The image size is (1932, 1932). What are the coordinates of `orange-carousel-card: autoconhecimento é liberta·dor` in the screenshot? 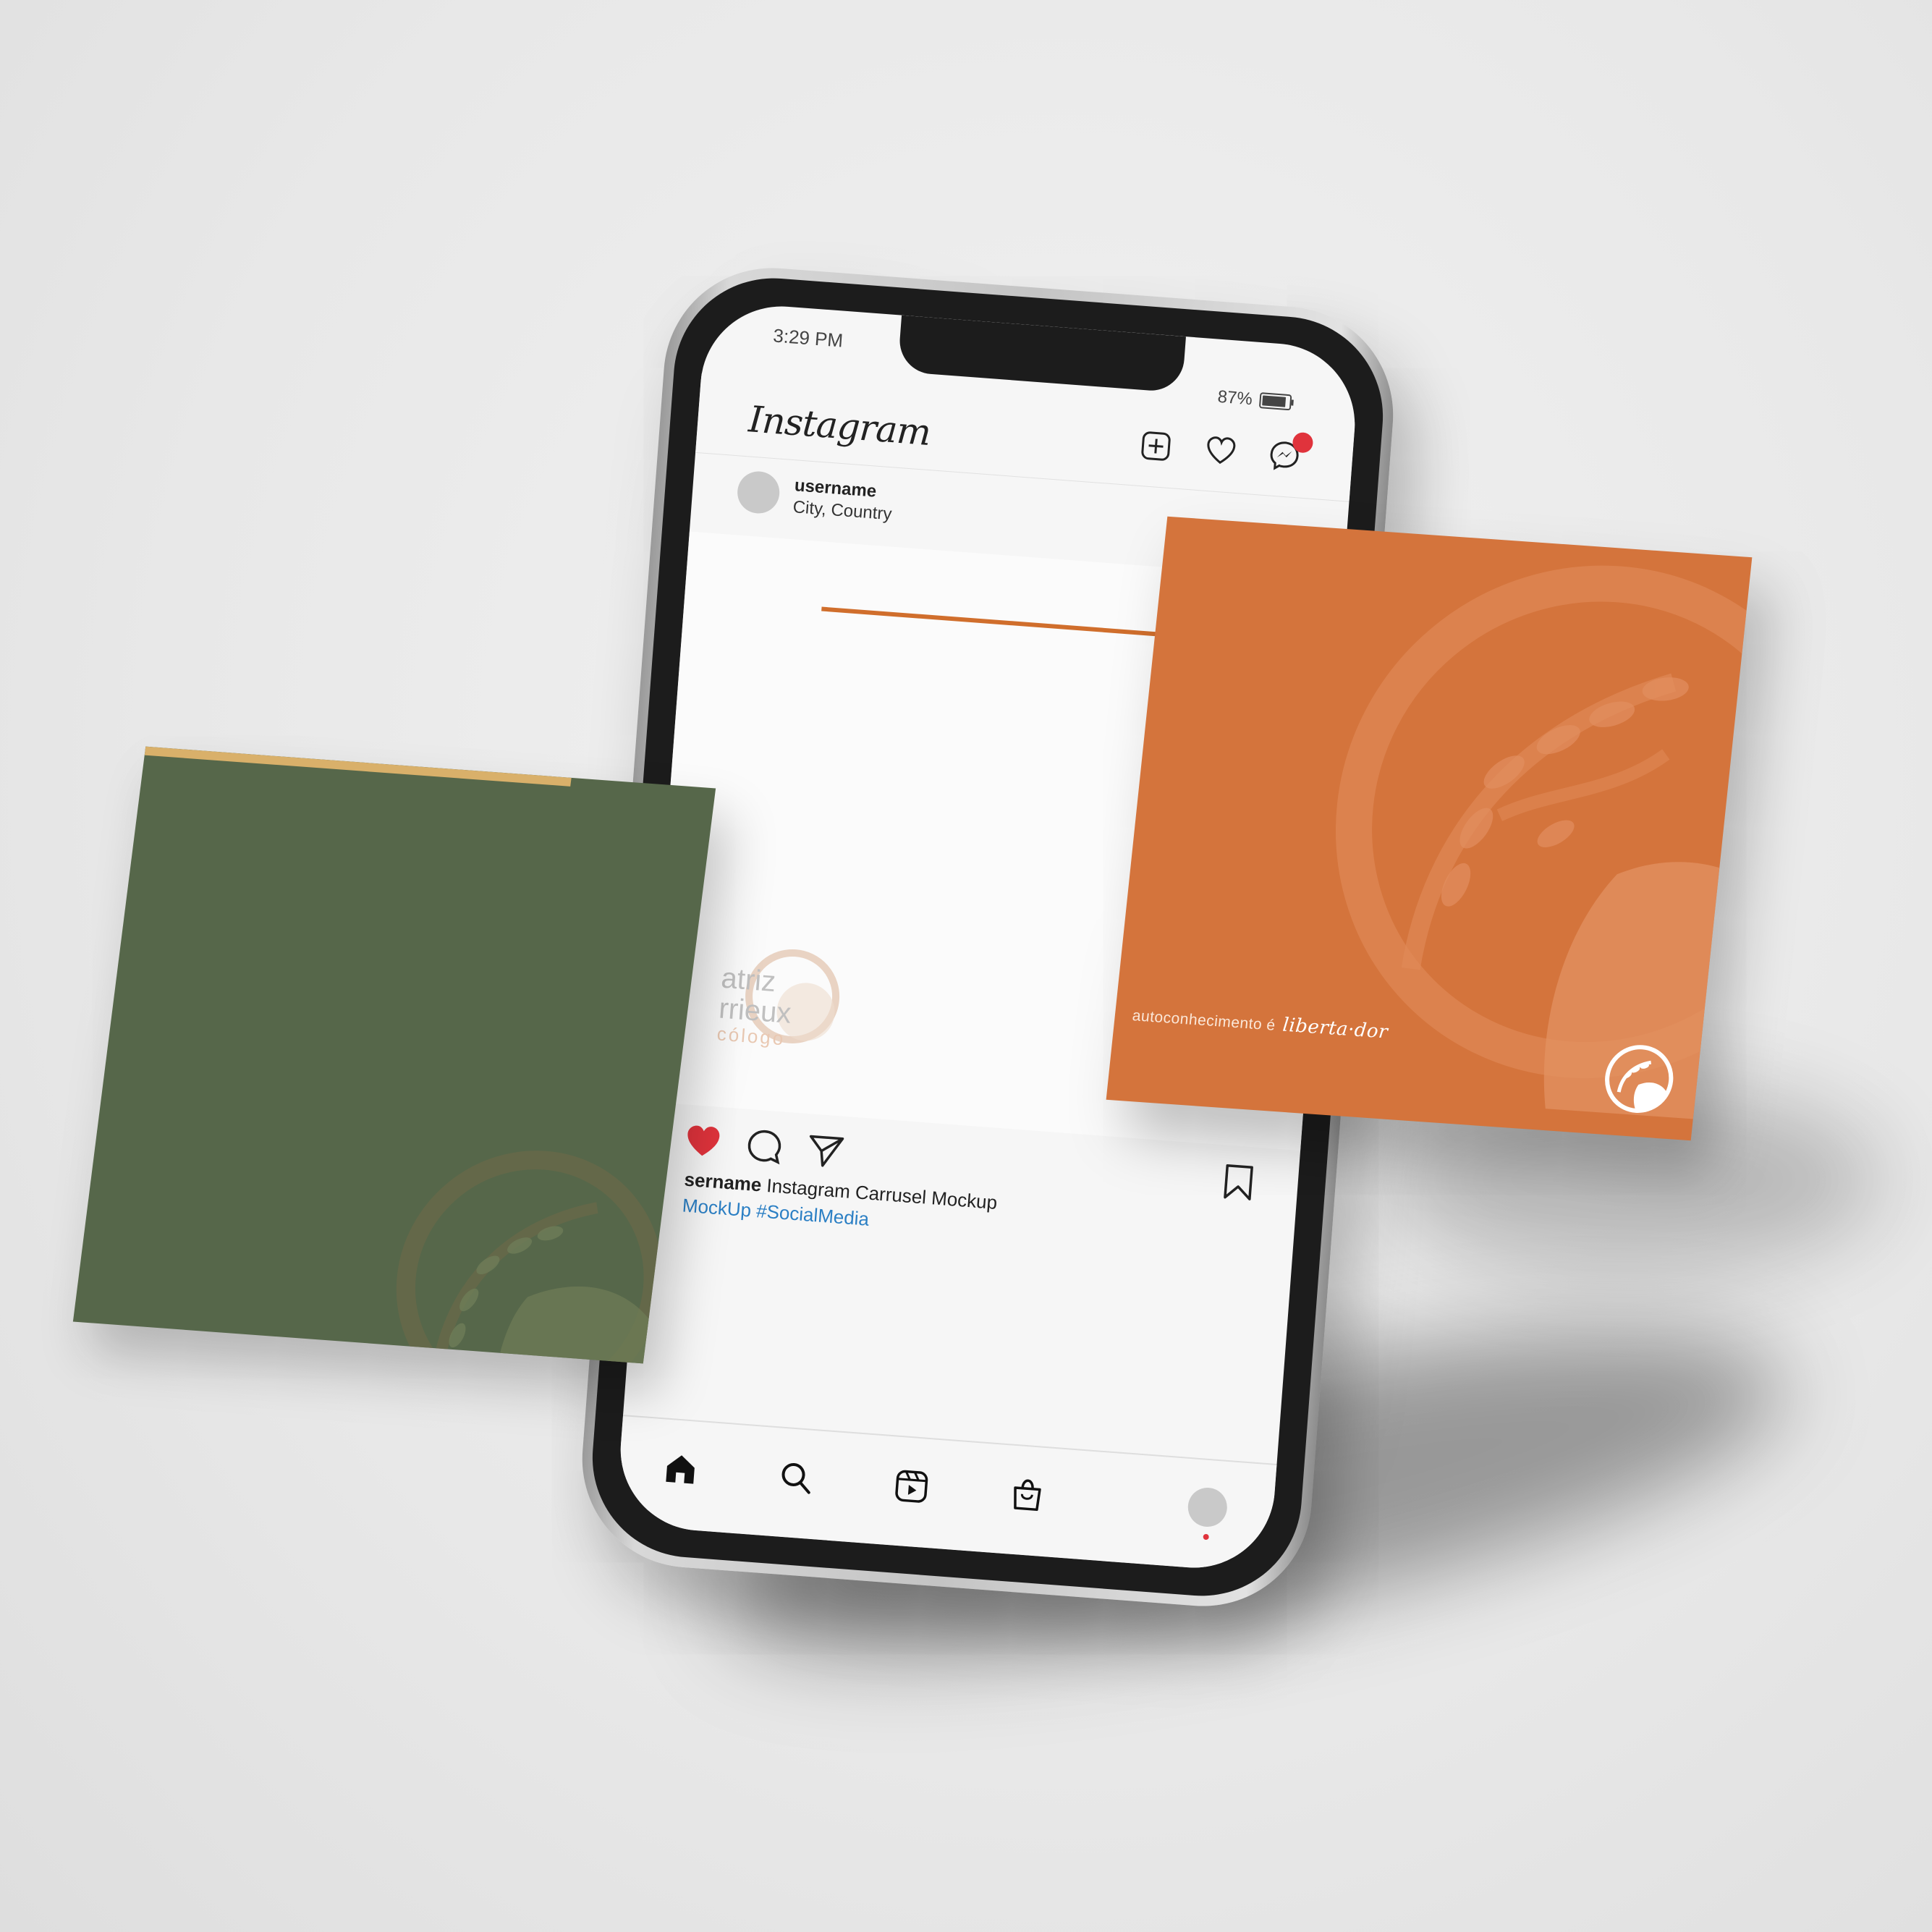 It's located at (1429, 828).